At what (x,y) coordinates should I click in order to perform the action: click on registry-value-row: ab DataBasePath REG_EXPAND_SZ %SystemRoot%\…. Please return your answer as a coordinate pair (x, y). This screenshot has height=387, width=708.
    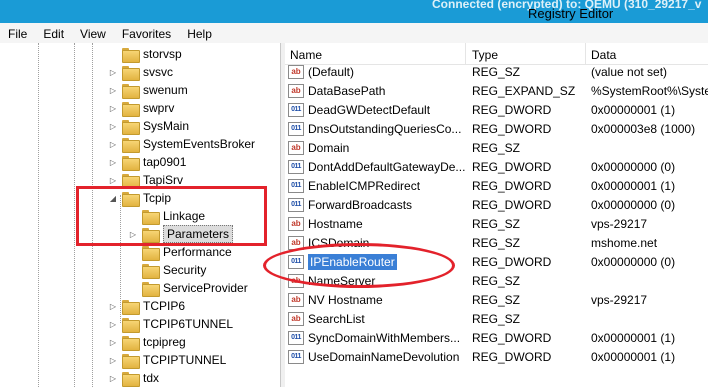
    Looking at the image, I should click on (496, 91).